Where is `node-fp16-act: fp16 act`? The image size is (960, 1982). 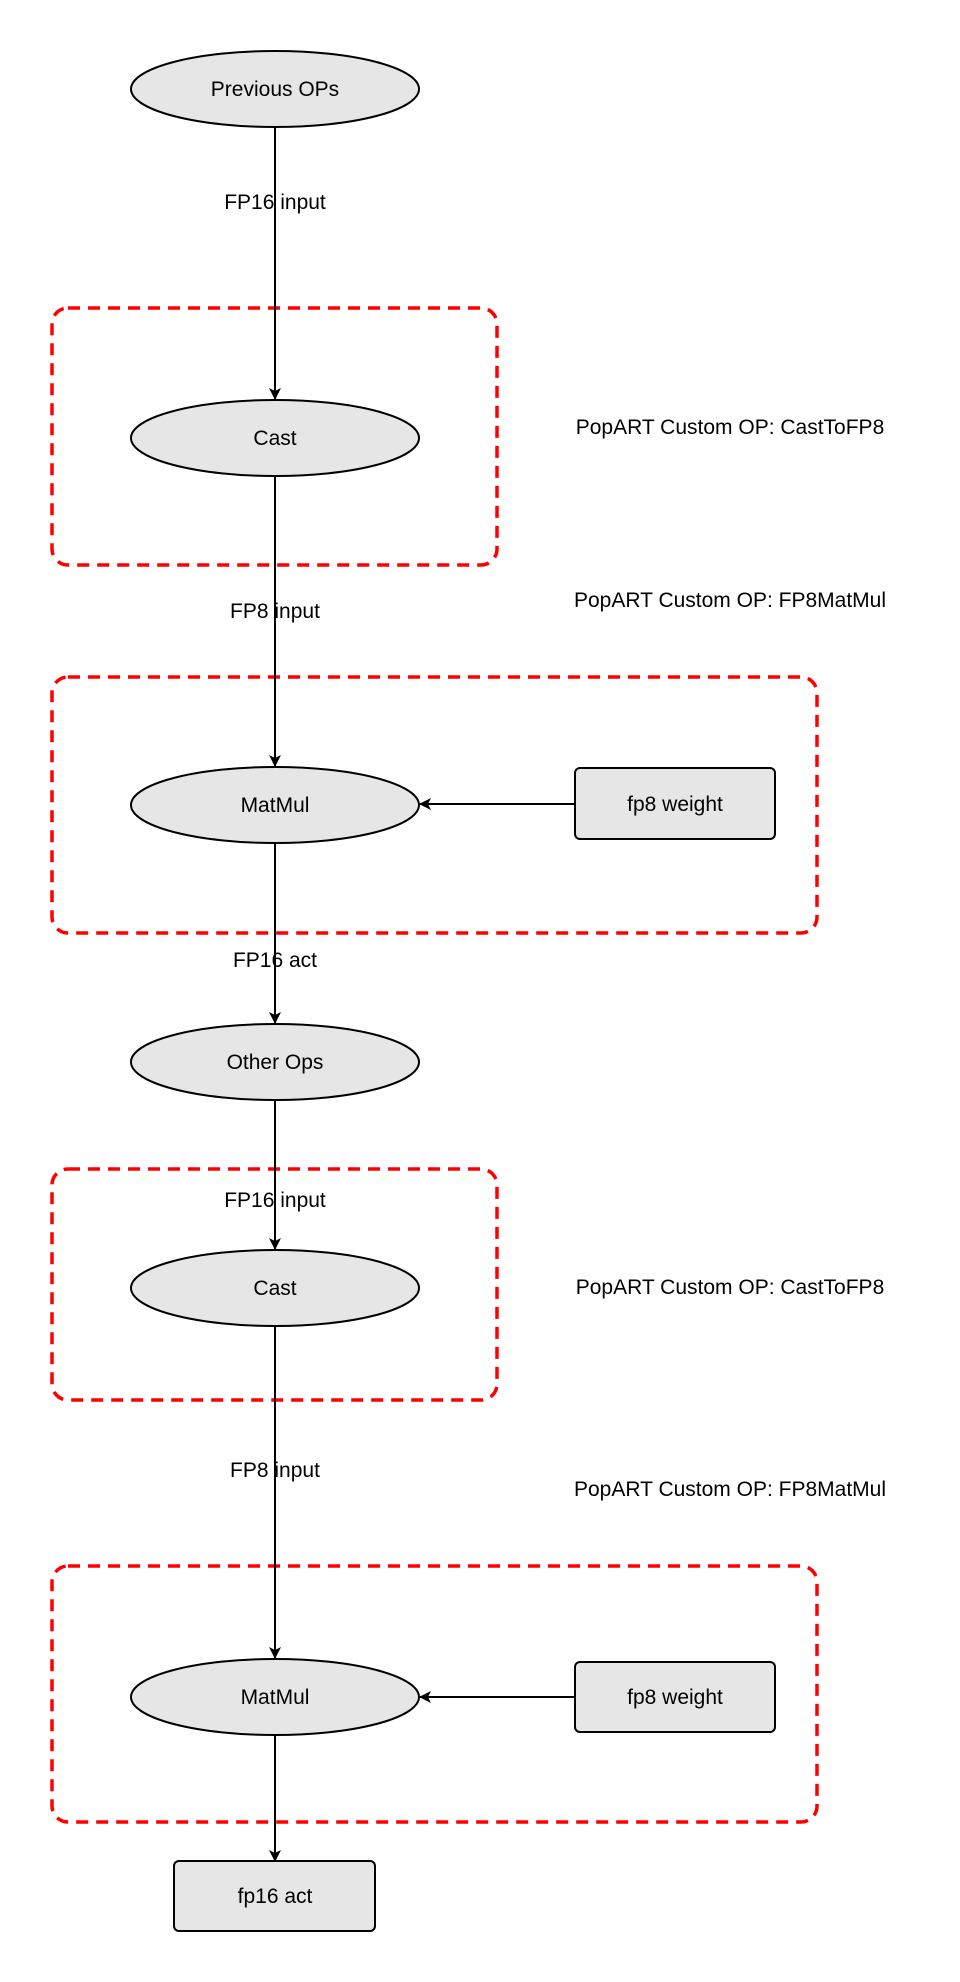
node-fp16-act: fp16 act is located at coordinates (274, 1896).